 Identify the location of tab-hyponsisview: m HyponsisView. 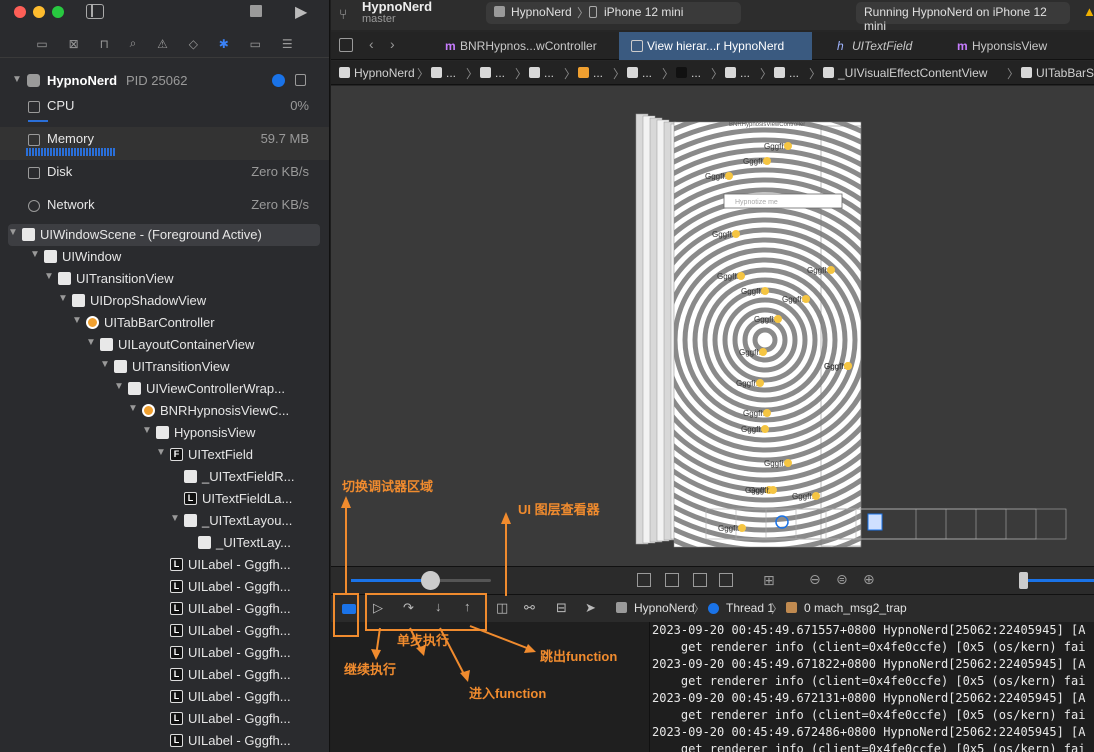
(1015, 46).